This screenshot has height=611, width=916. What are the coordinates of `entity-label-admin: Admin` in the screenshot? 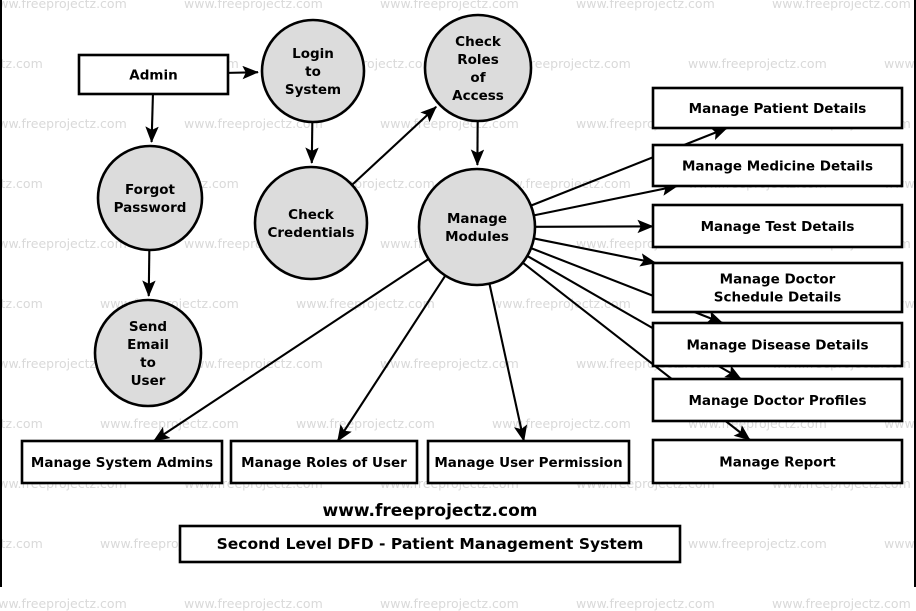 It's located at (153, 75).